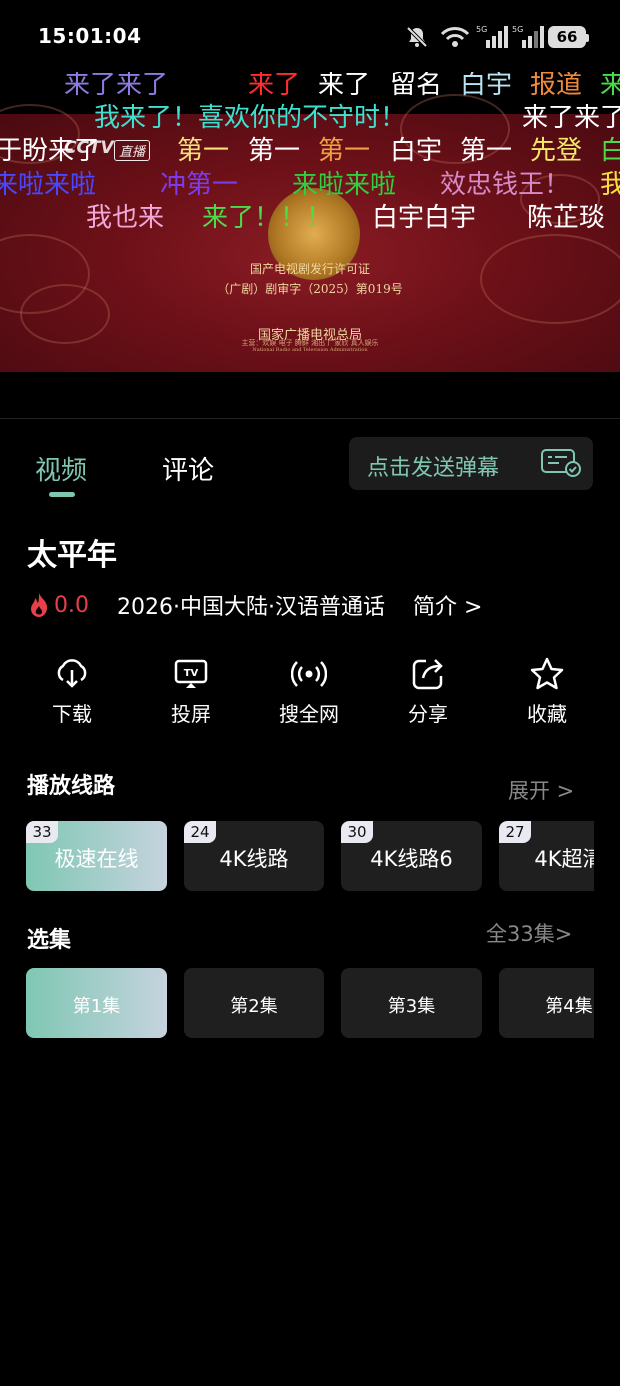 This screenshot has height=1386, width=620. I want to click on danmaku-comment: 来了！！！, so click(267, 218).